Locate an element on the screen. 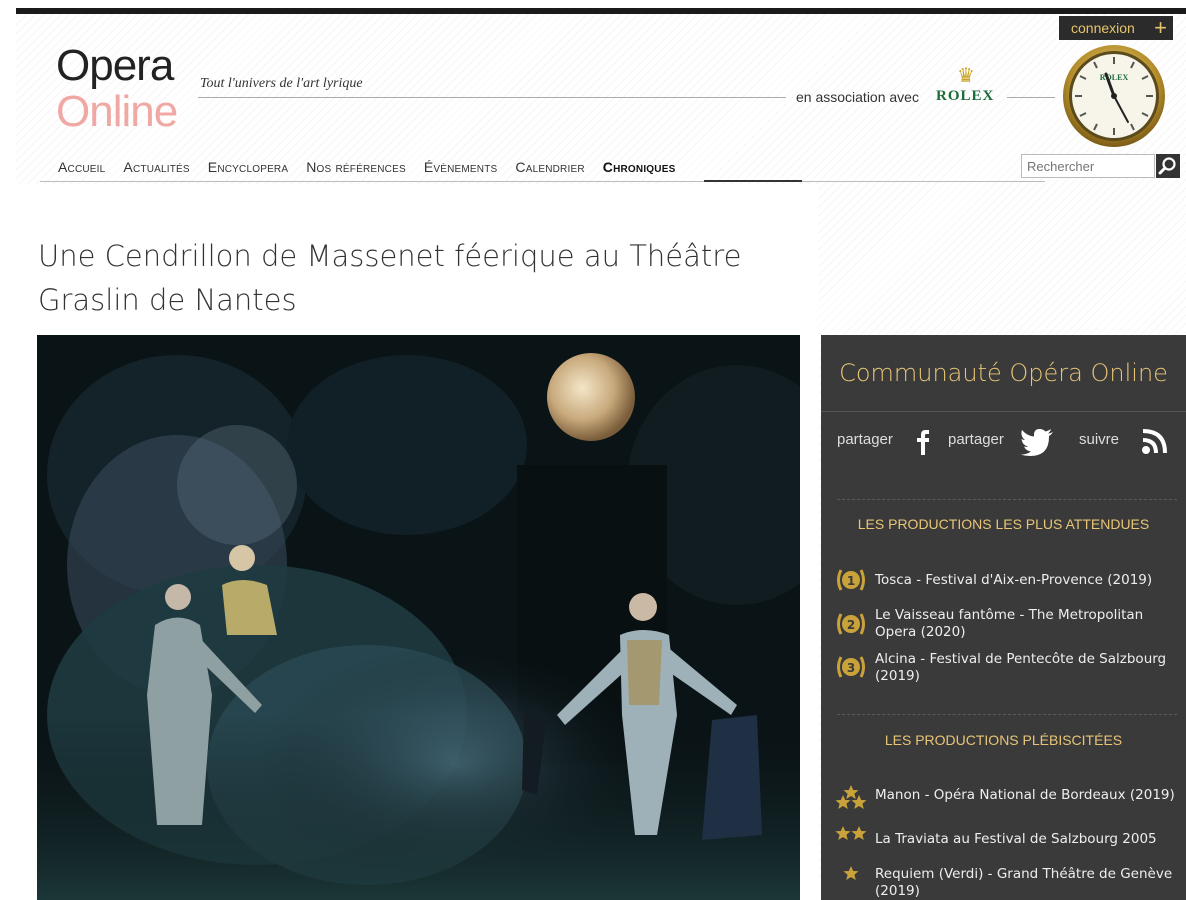  search-input is located at coordinates (1088, 166).